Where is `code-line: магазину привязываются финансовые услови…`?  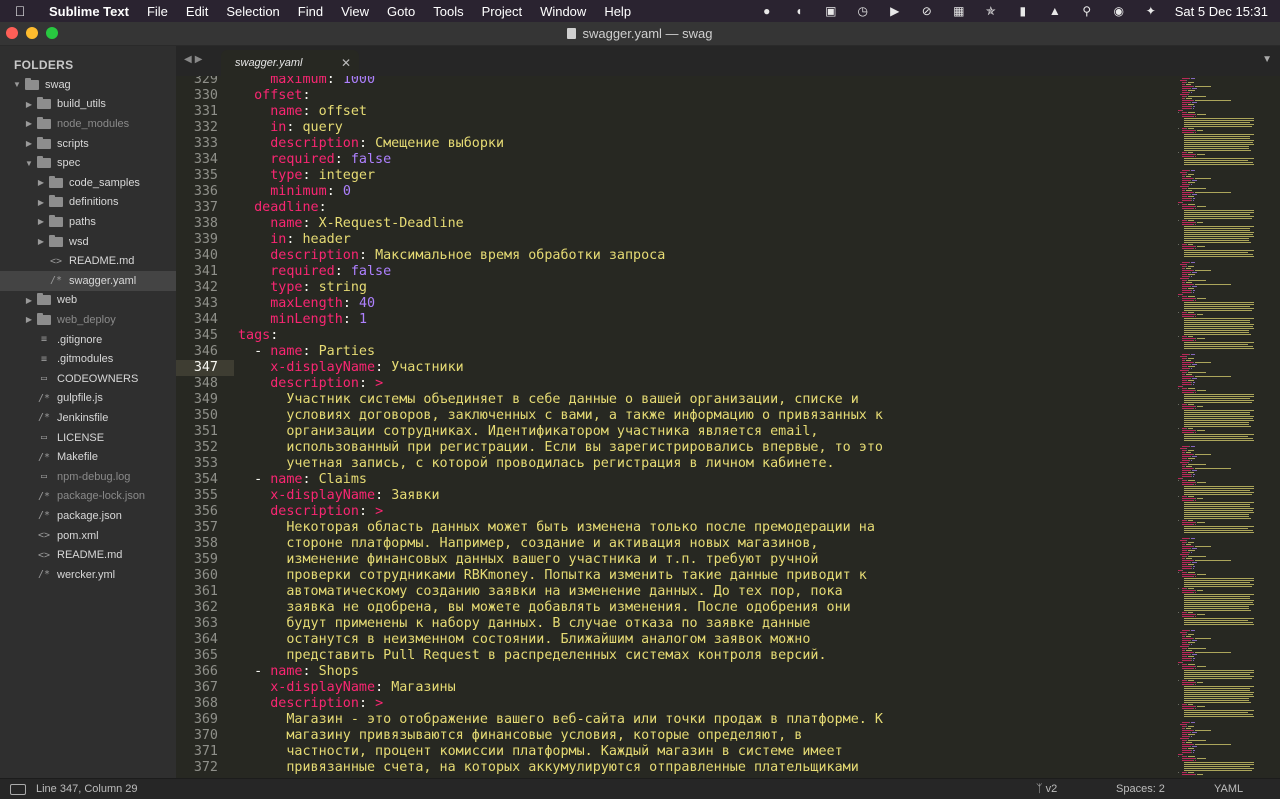 code-line: магазину привязываются финансовые услови… is located at coordinates (520, 736).